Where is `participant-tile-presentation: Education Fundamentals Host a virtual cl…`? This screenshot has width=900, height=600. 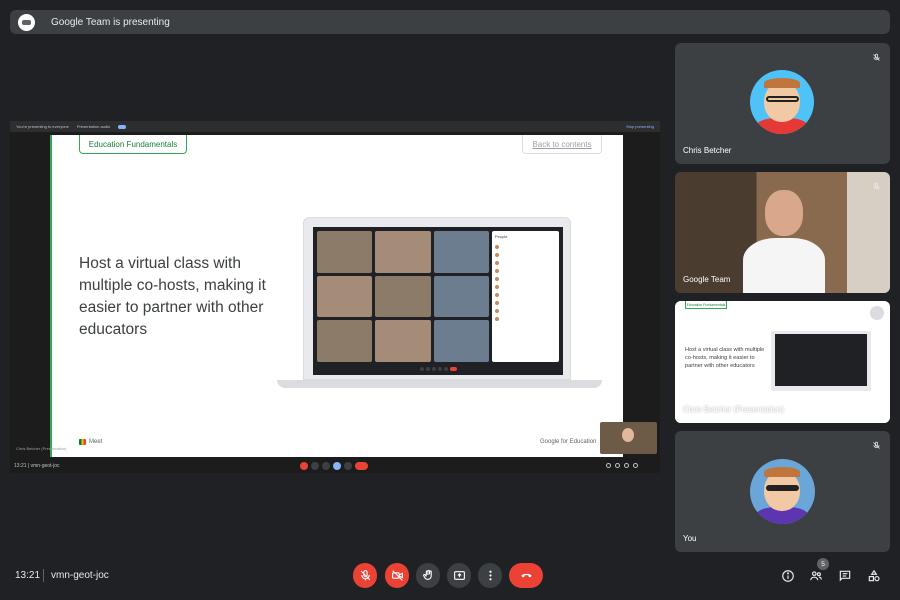 participant-tile-presentation: Education Fundamentals Host a virtual cl… is located at coordinates (782, 362).